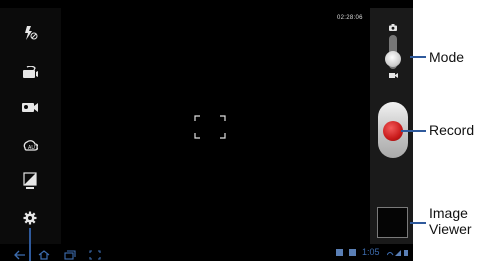  I want to click on recording-mode-icon, so click(30, 107).